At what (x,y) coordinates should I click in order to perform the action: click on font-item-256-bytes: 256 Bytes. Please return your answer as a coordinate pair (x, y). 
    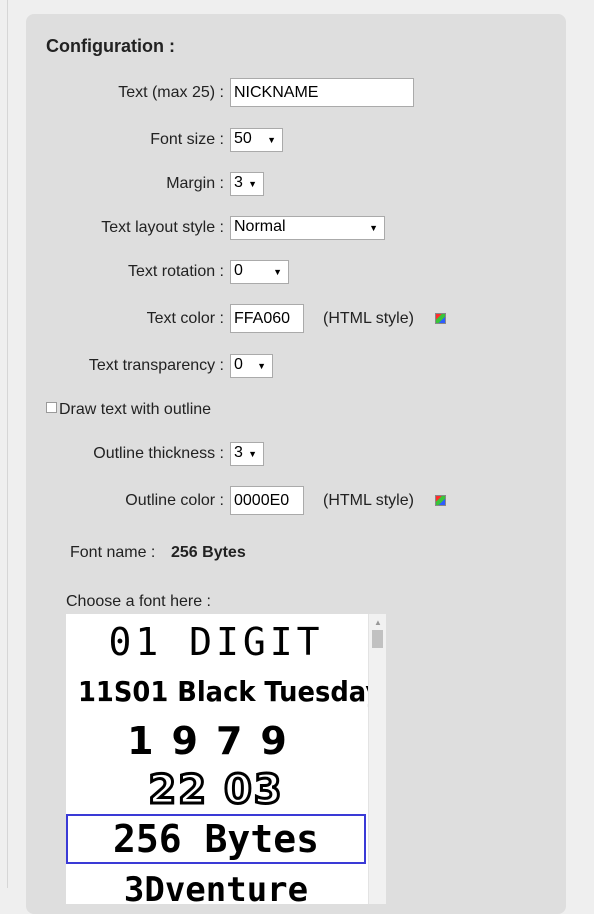
    Looking at the image, I should click on (216, 839).